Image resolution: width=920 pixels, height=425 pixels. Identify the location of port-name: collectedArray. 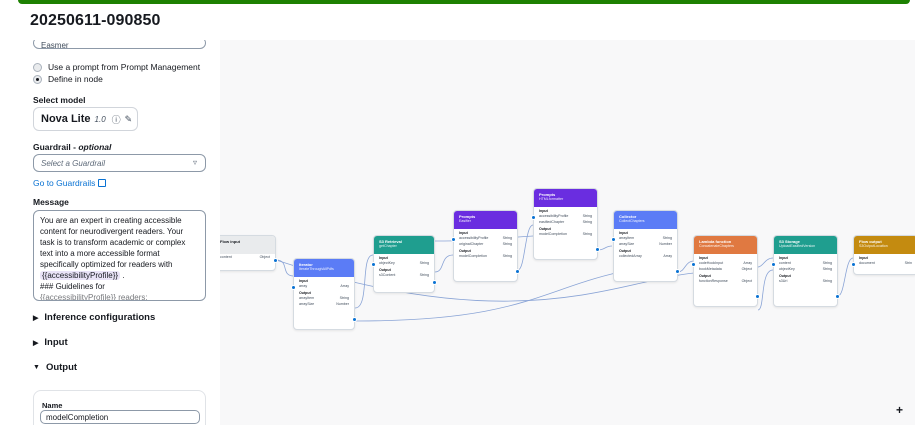
(630, 256).